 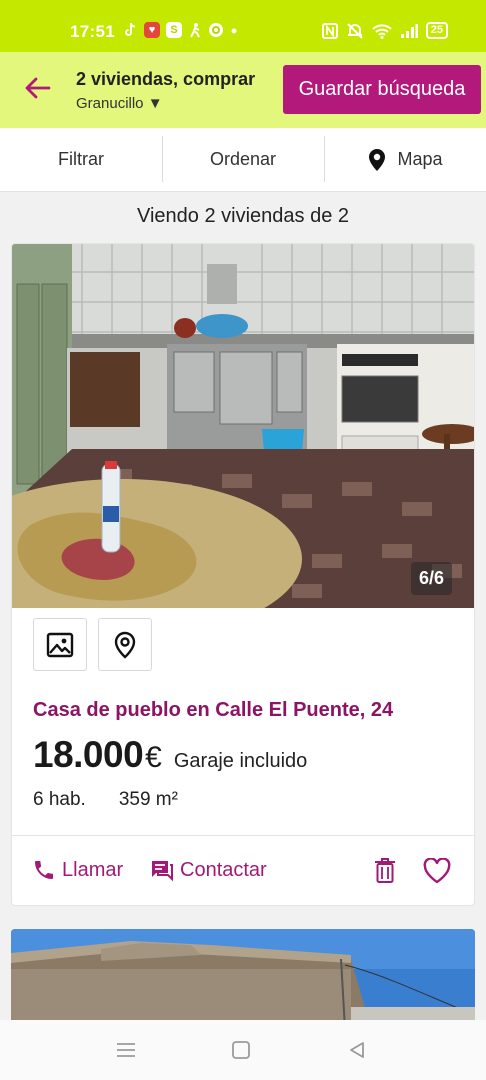 What do you see at coordinates (243, 26) in the screenshot?
I see `status-bar: 17:51 ♥ S 25` at bounding box center [243, 26].